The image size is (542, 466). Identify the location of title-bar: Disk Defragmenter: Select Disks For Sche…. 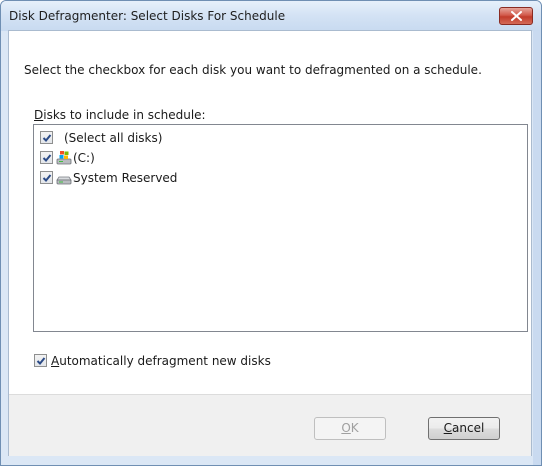
(271, 16).